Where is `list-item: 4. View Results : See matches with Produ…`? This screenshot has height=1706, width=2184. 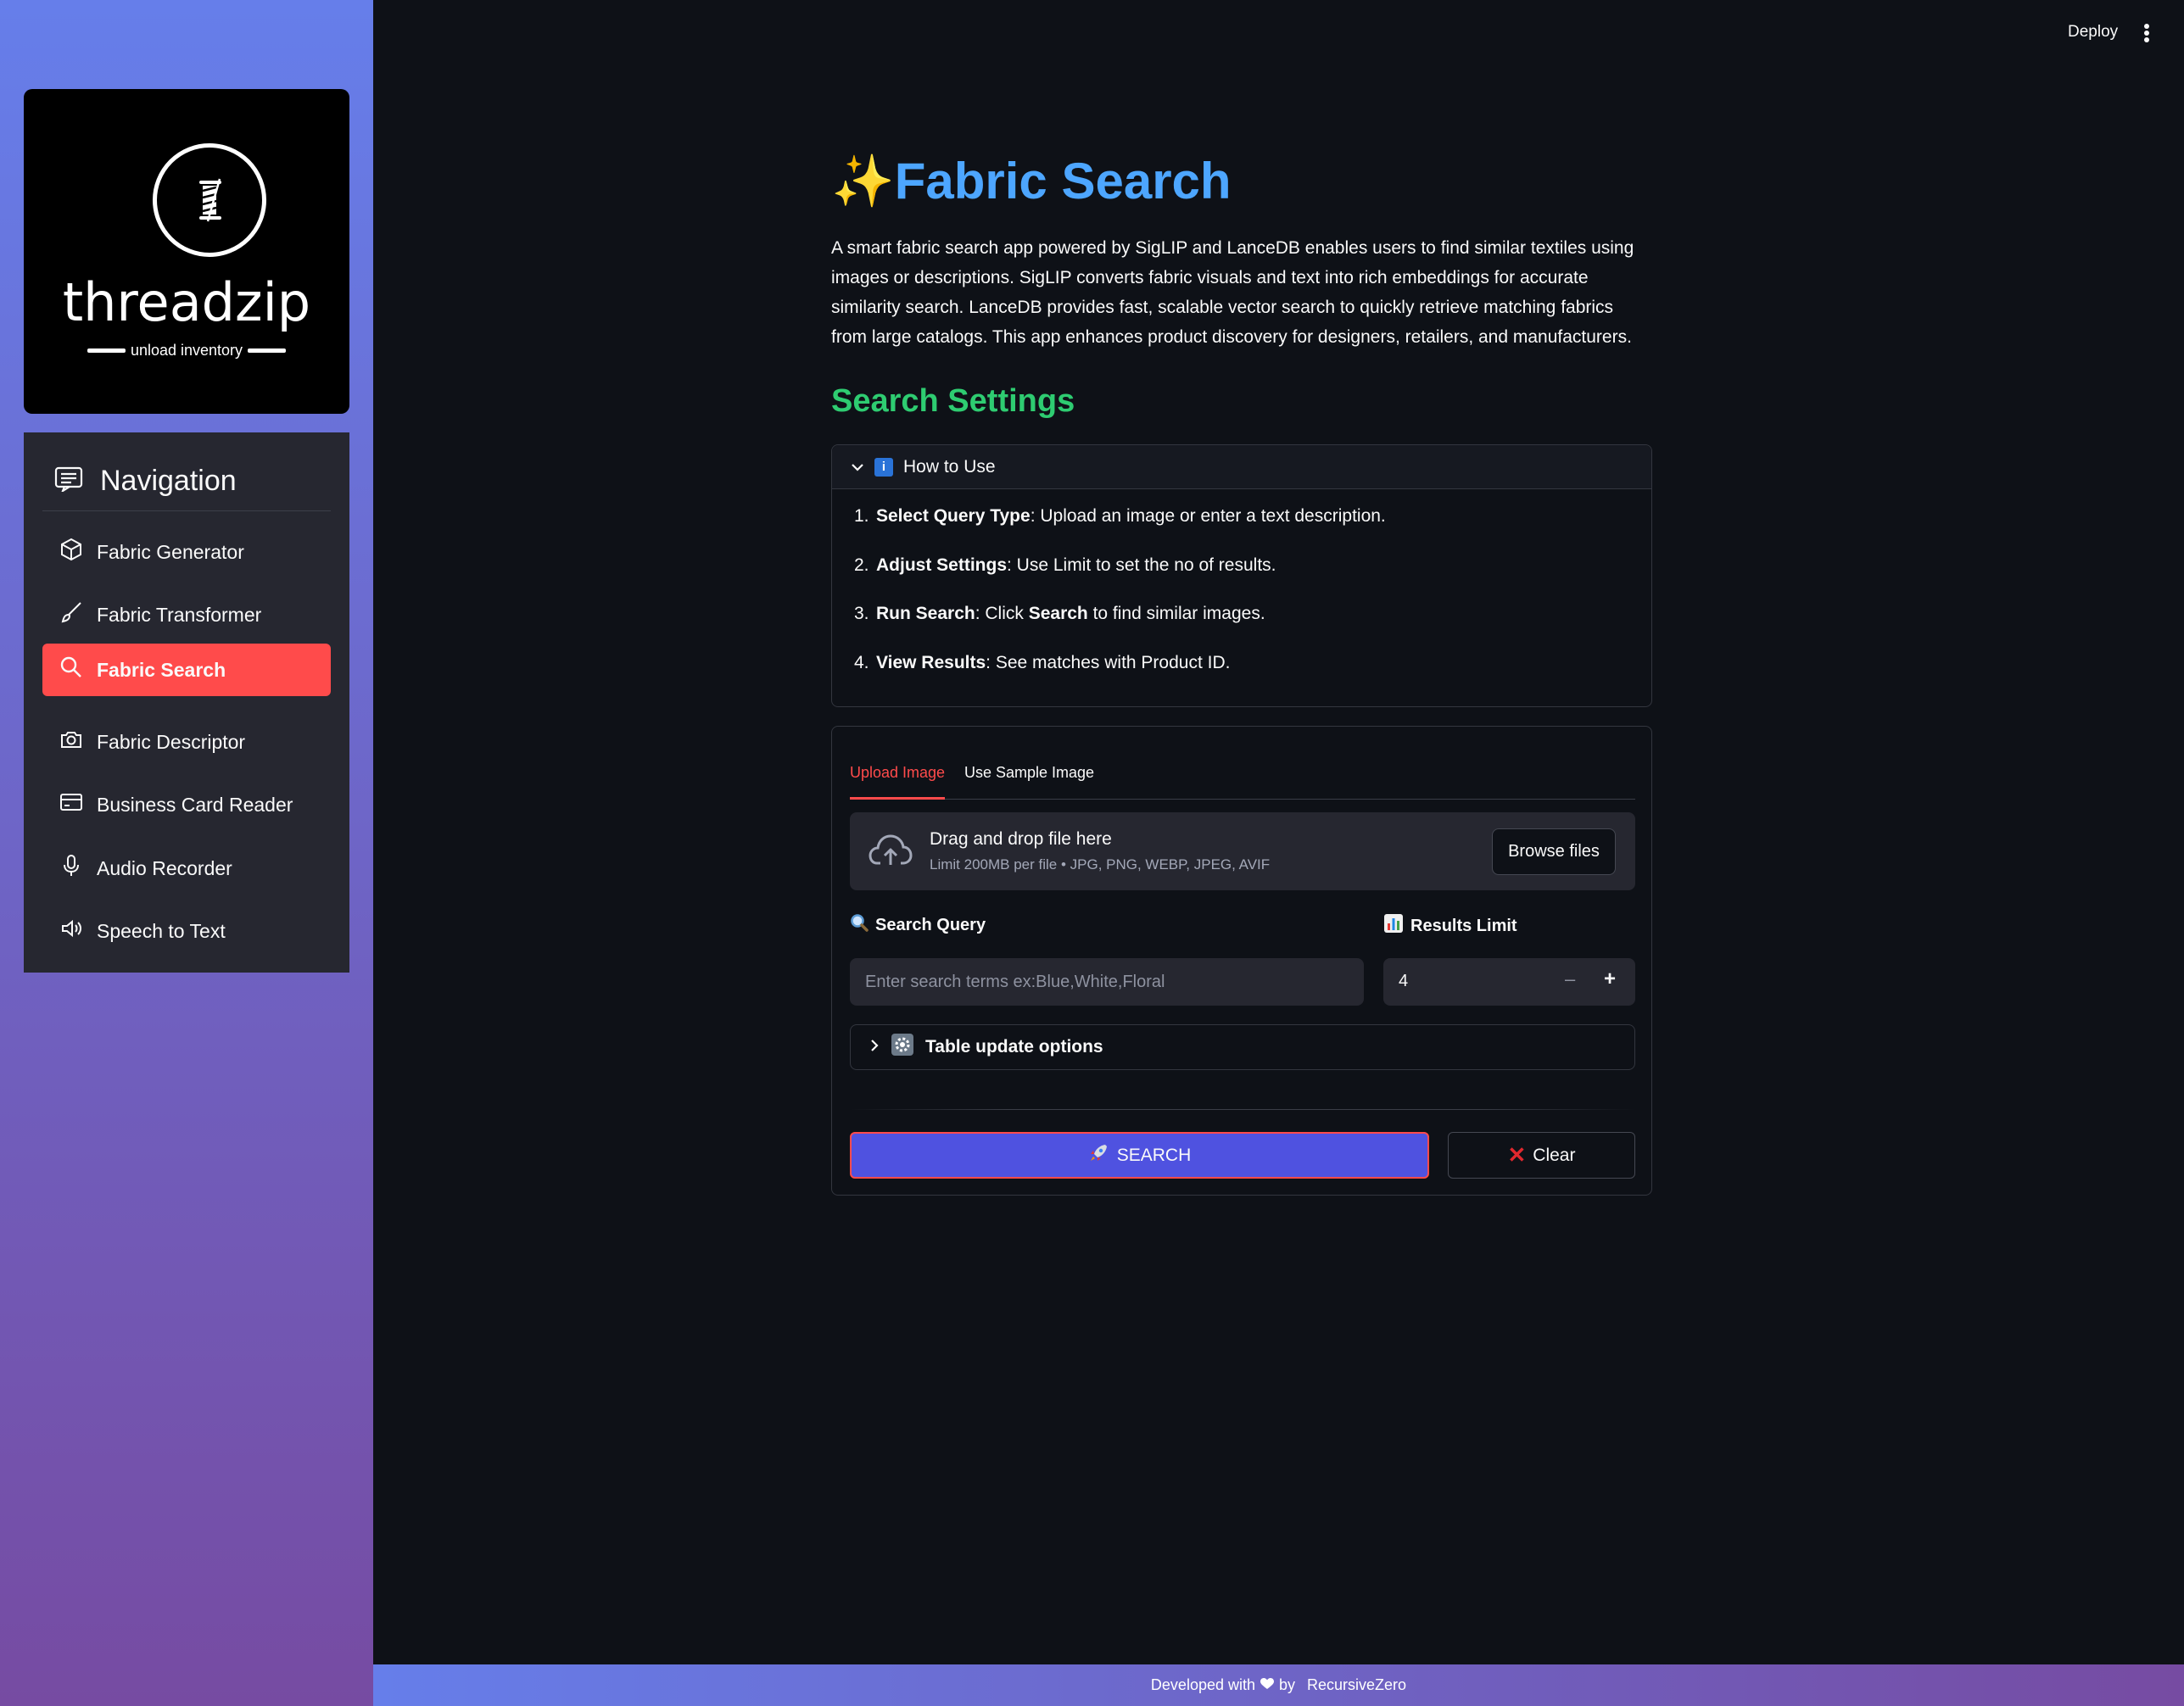 list-item: 4. View Results : See matches with Produ… is located at coordinates (1252, 677).